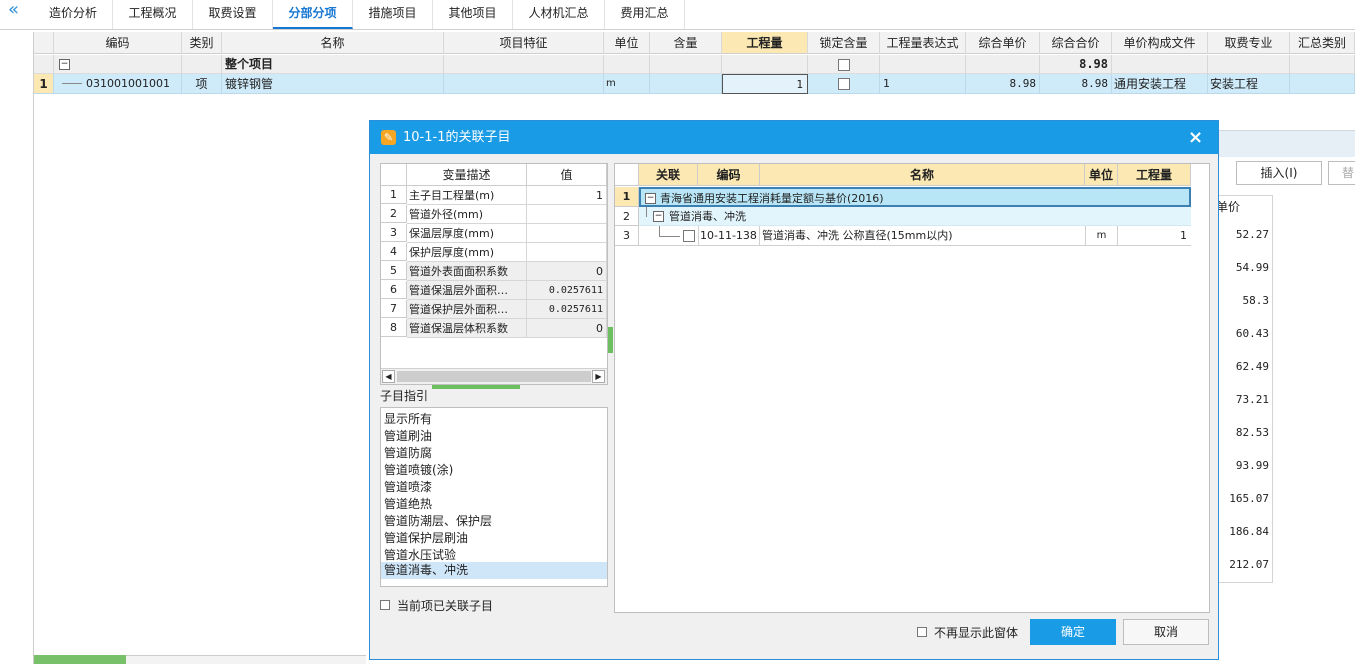 The width and height of the screenshot is (1355, 664). I want to click on subitem-unit: m, so click(1101, 235).